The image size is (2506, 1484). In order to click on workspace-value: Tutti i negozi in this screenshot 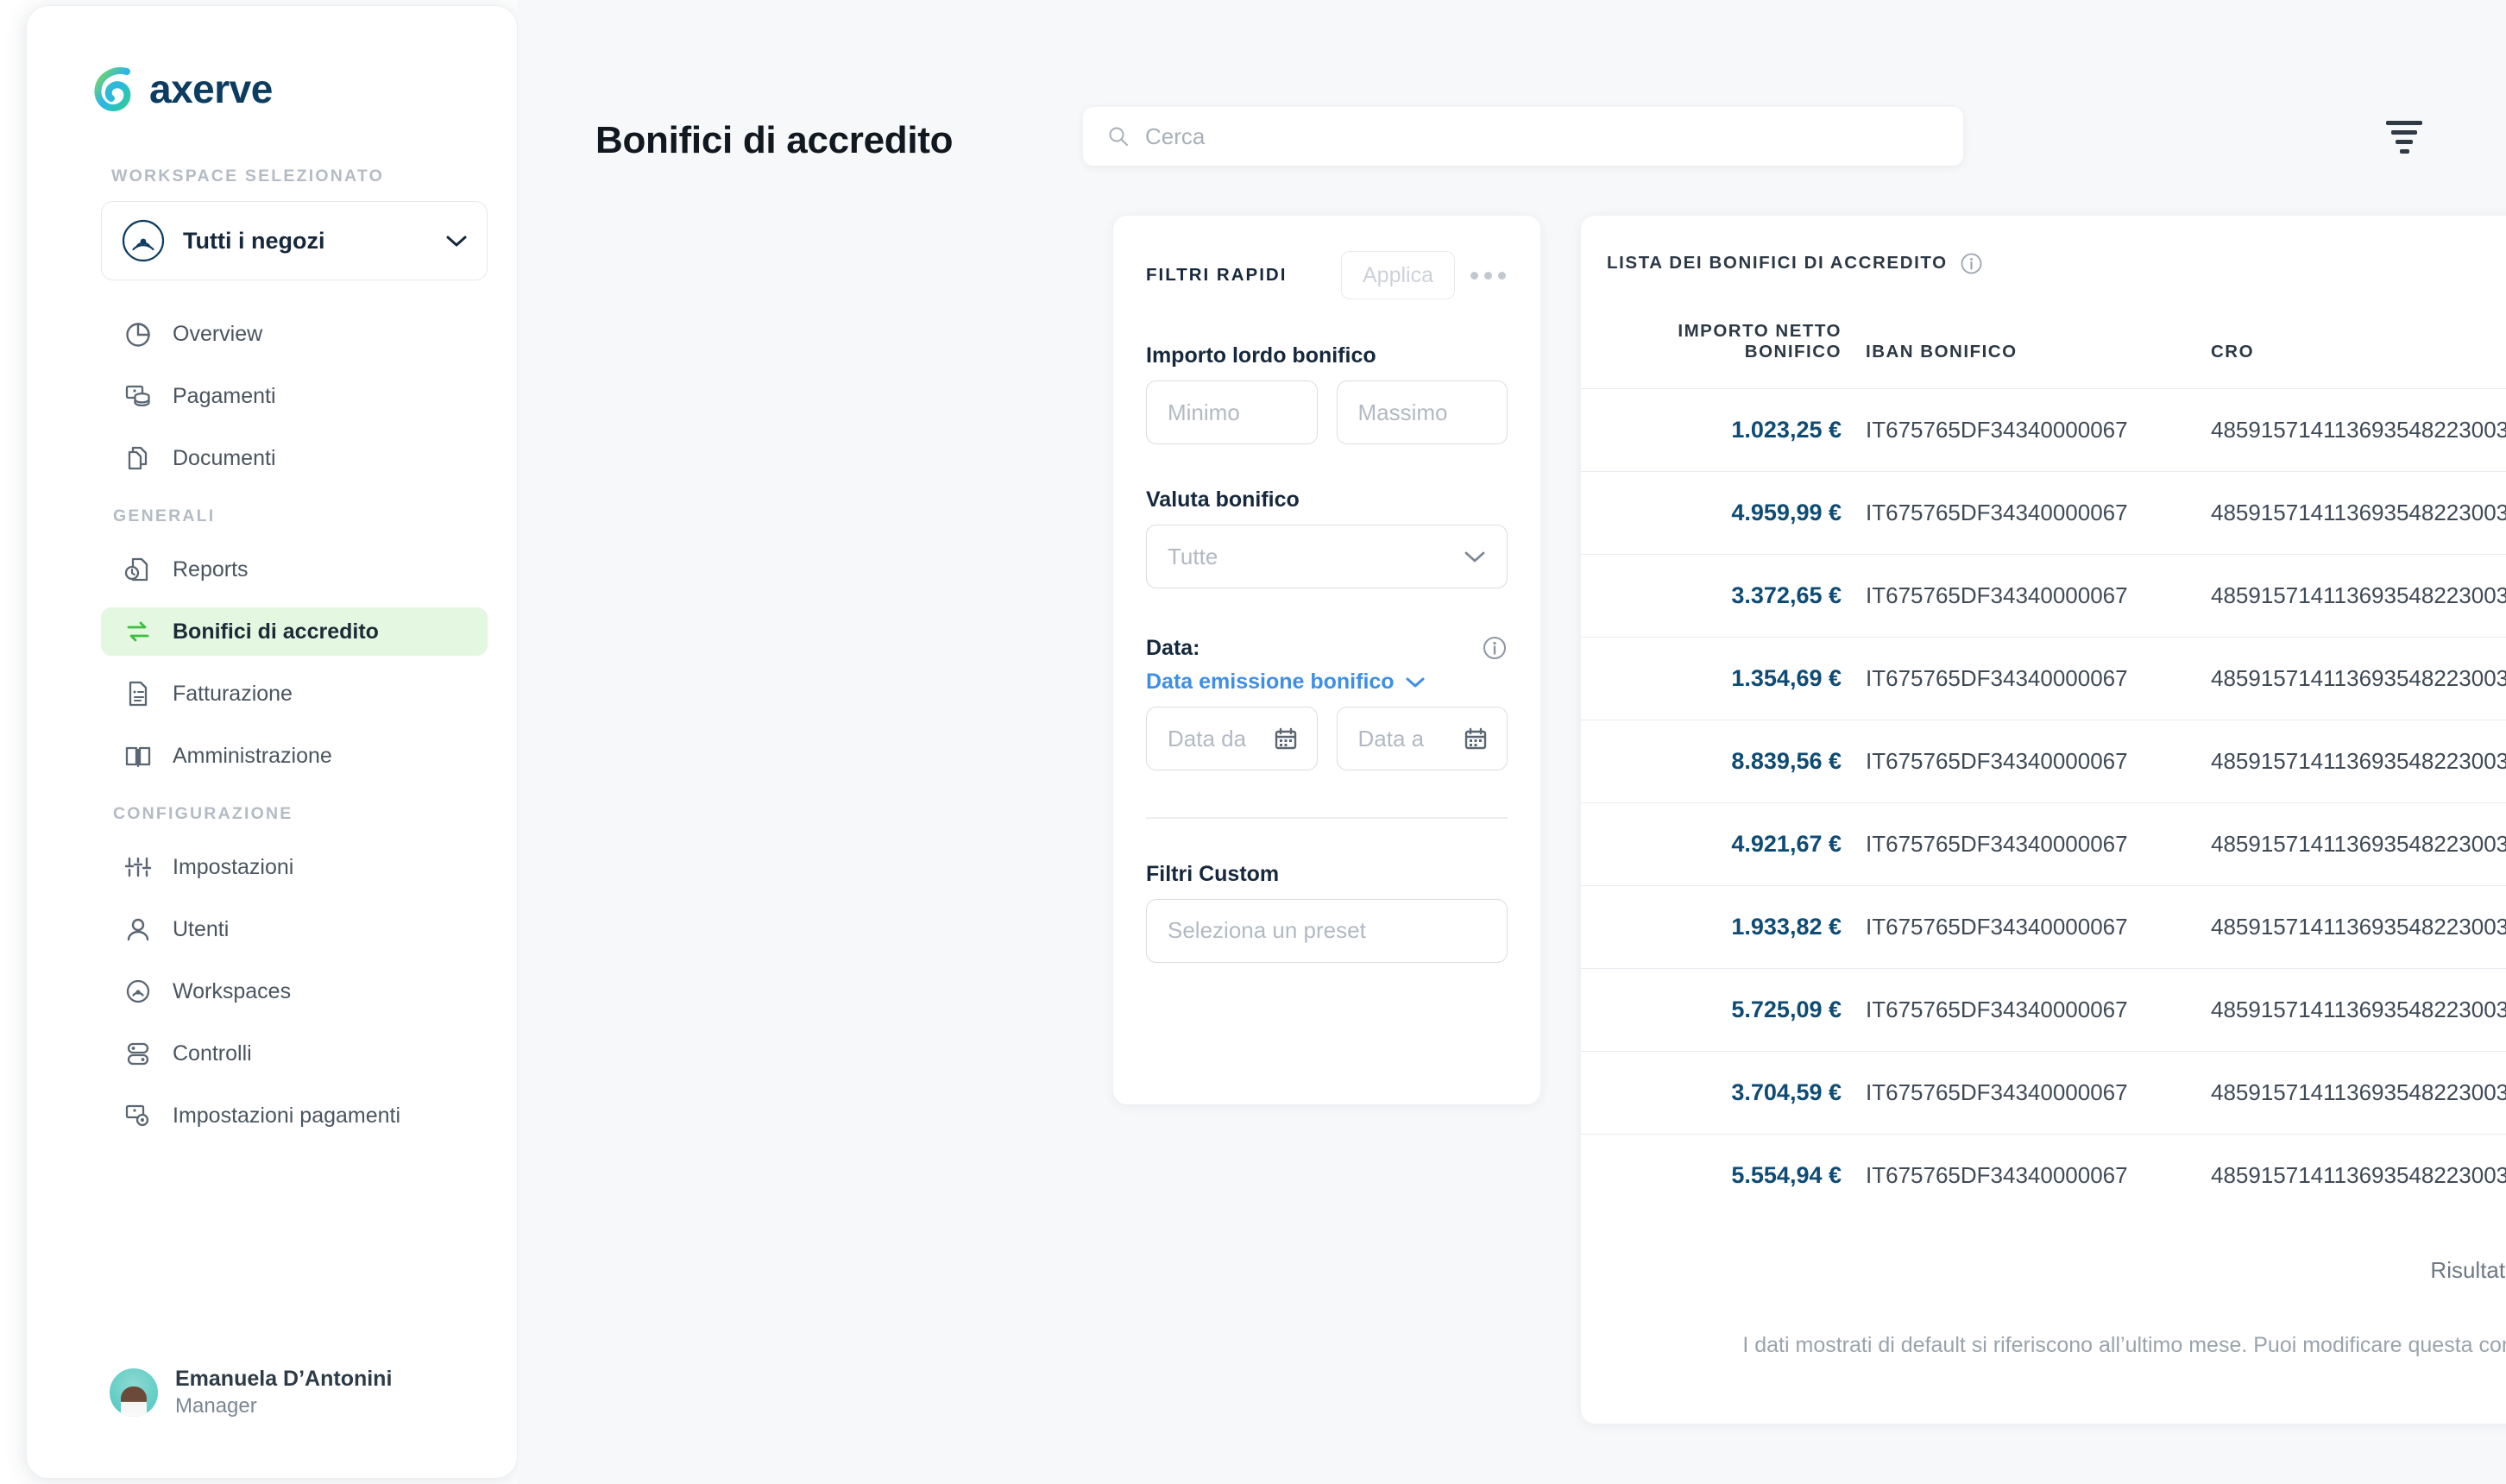, I will do `click(254, 240)`.